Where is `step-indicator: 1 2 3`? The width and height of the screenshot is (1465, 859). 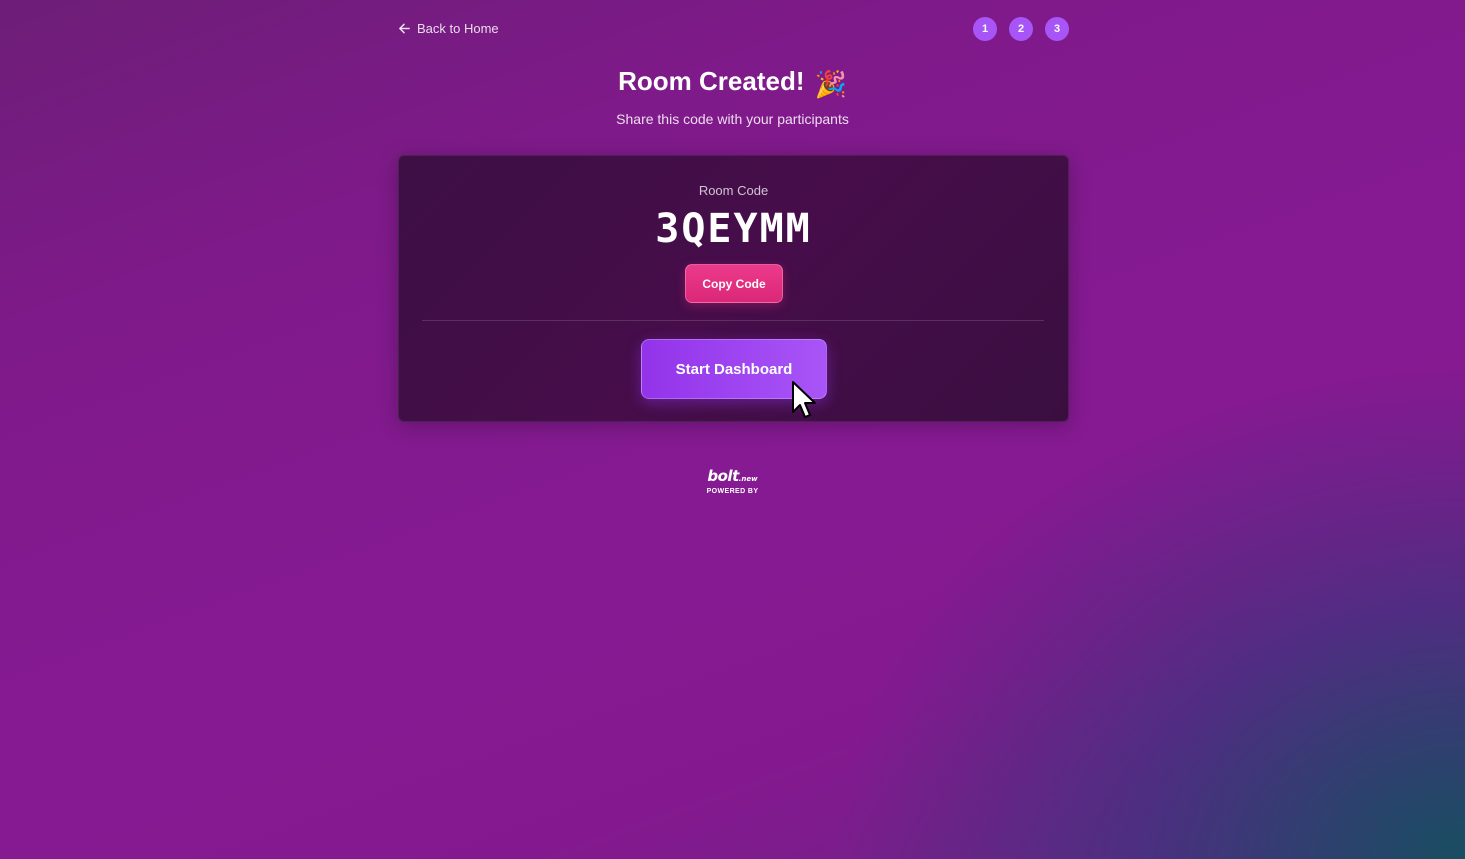
step-indicator: 1 2 3 is located at coordinates (1021, 29).